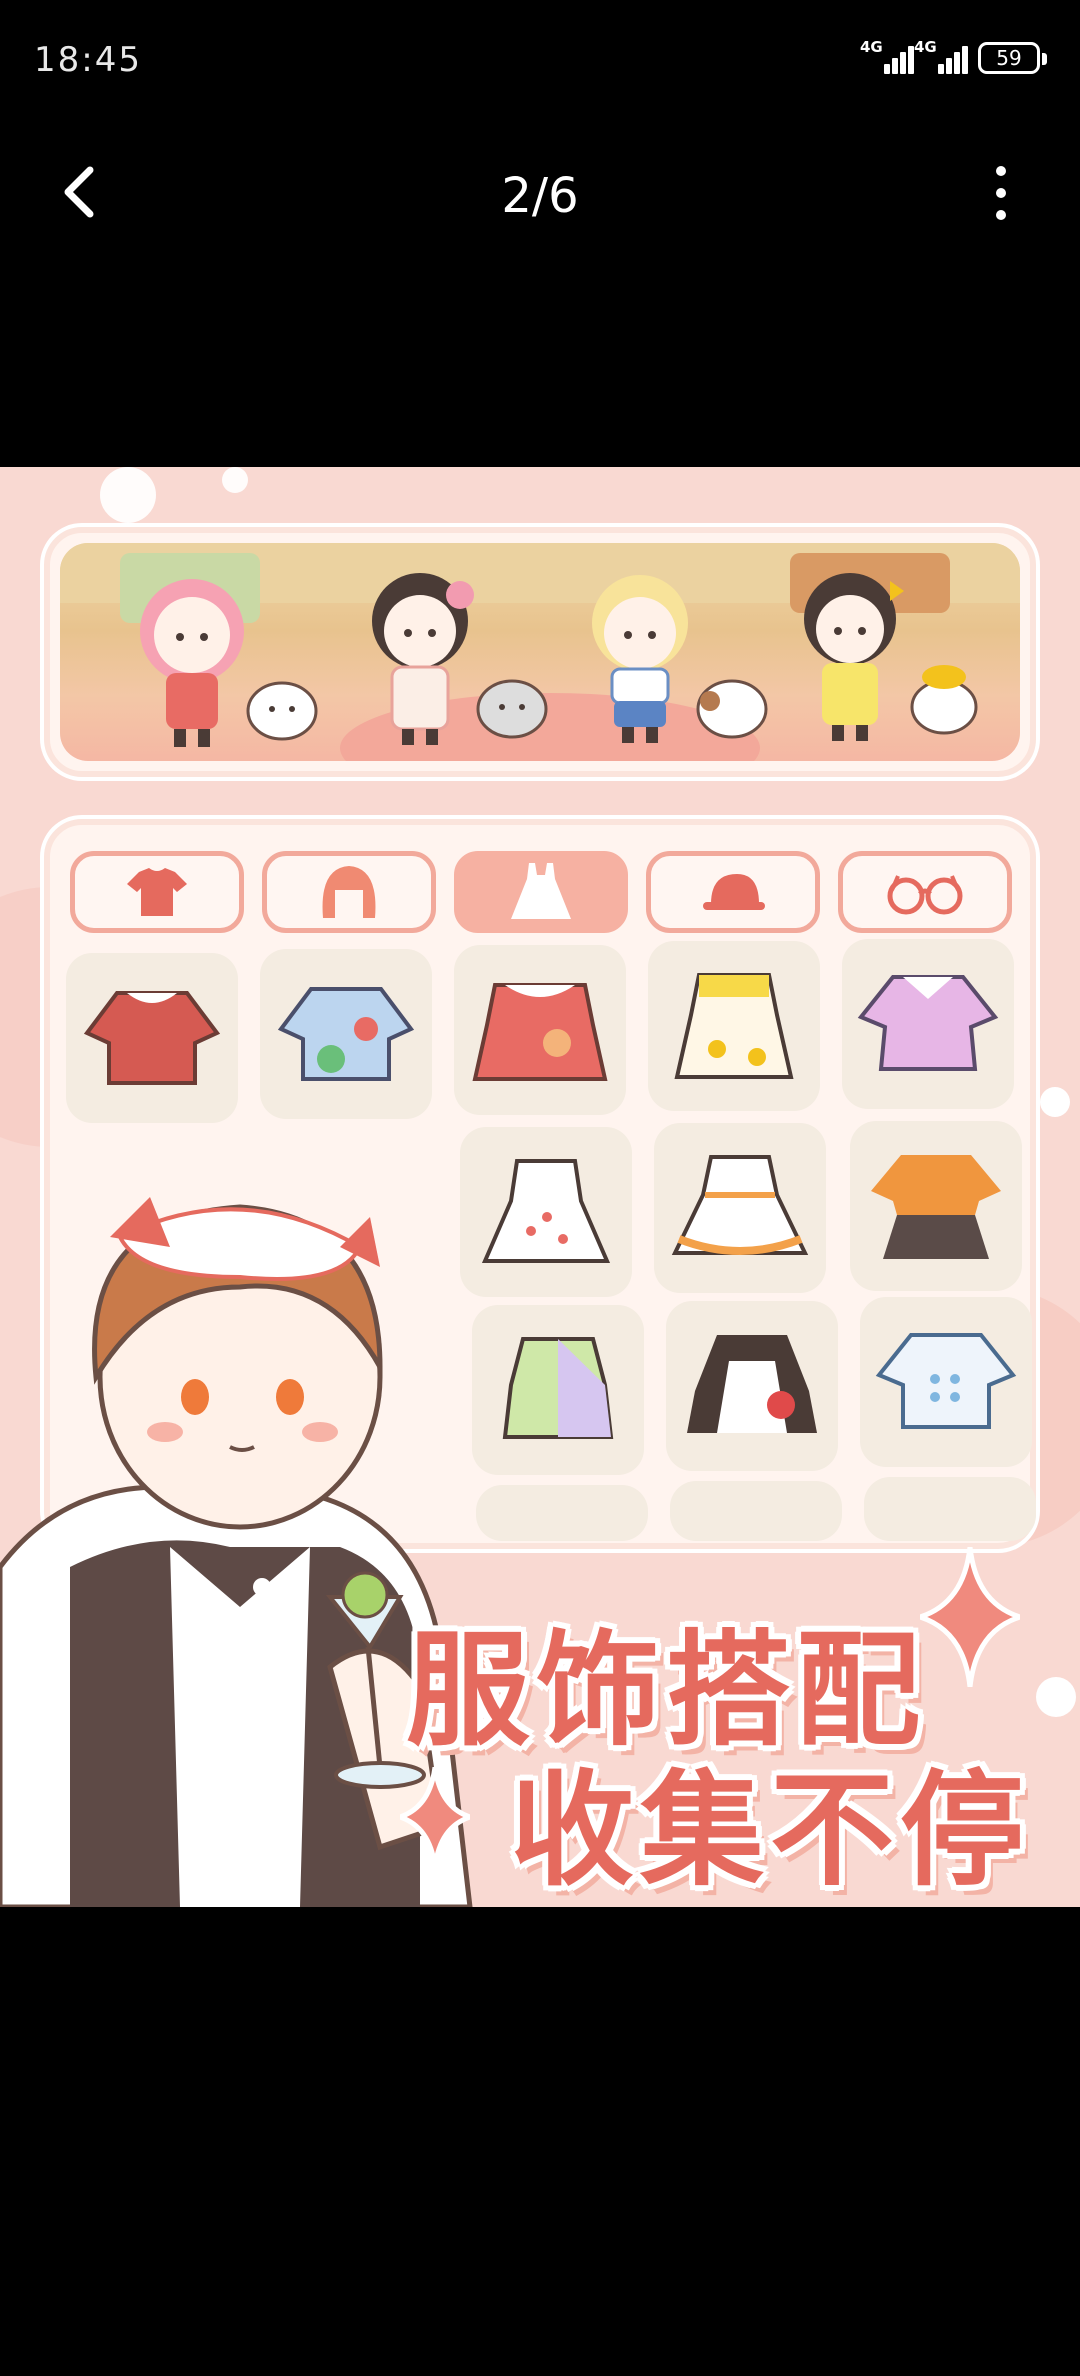  I want to click on patchwork-top-icon, so click(346, 1034).